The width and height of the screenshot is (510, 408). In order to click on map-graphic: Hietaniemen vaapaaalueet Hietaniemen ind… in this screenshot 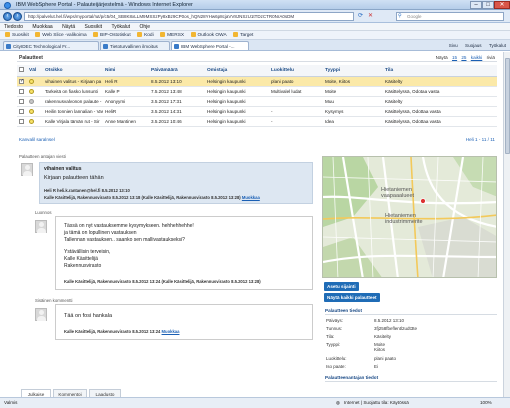, I will do `click(409, 217)`.